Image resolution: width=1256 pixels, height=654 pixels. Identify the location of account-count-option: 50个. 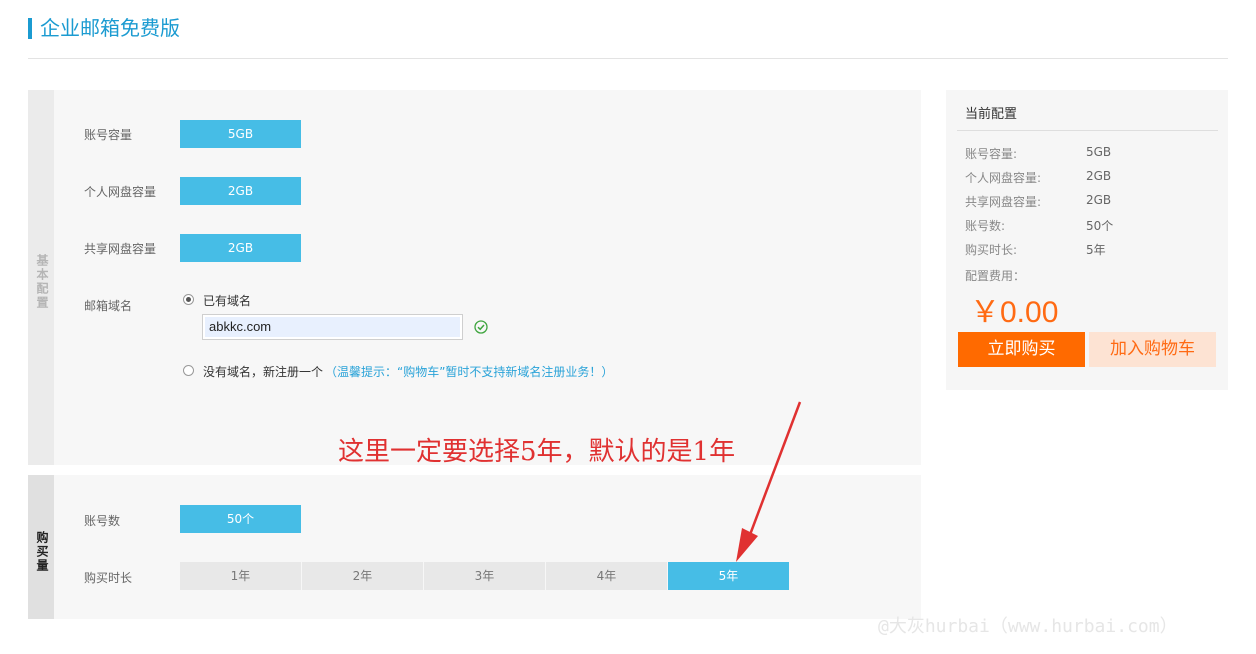
(240, 519).